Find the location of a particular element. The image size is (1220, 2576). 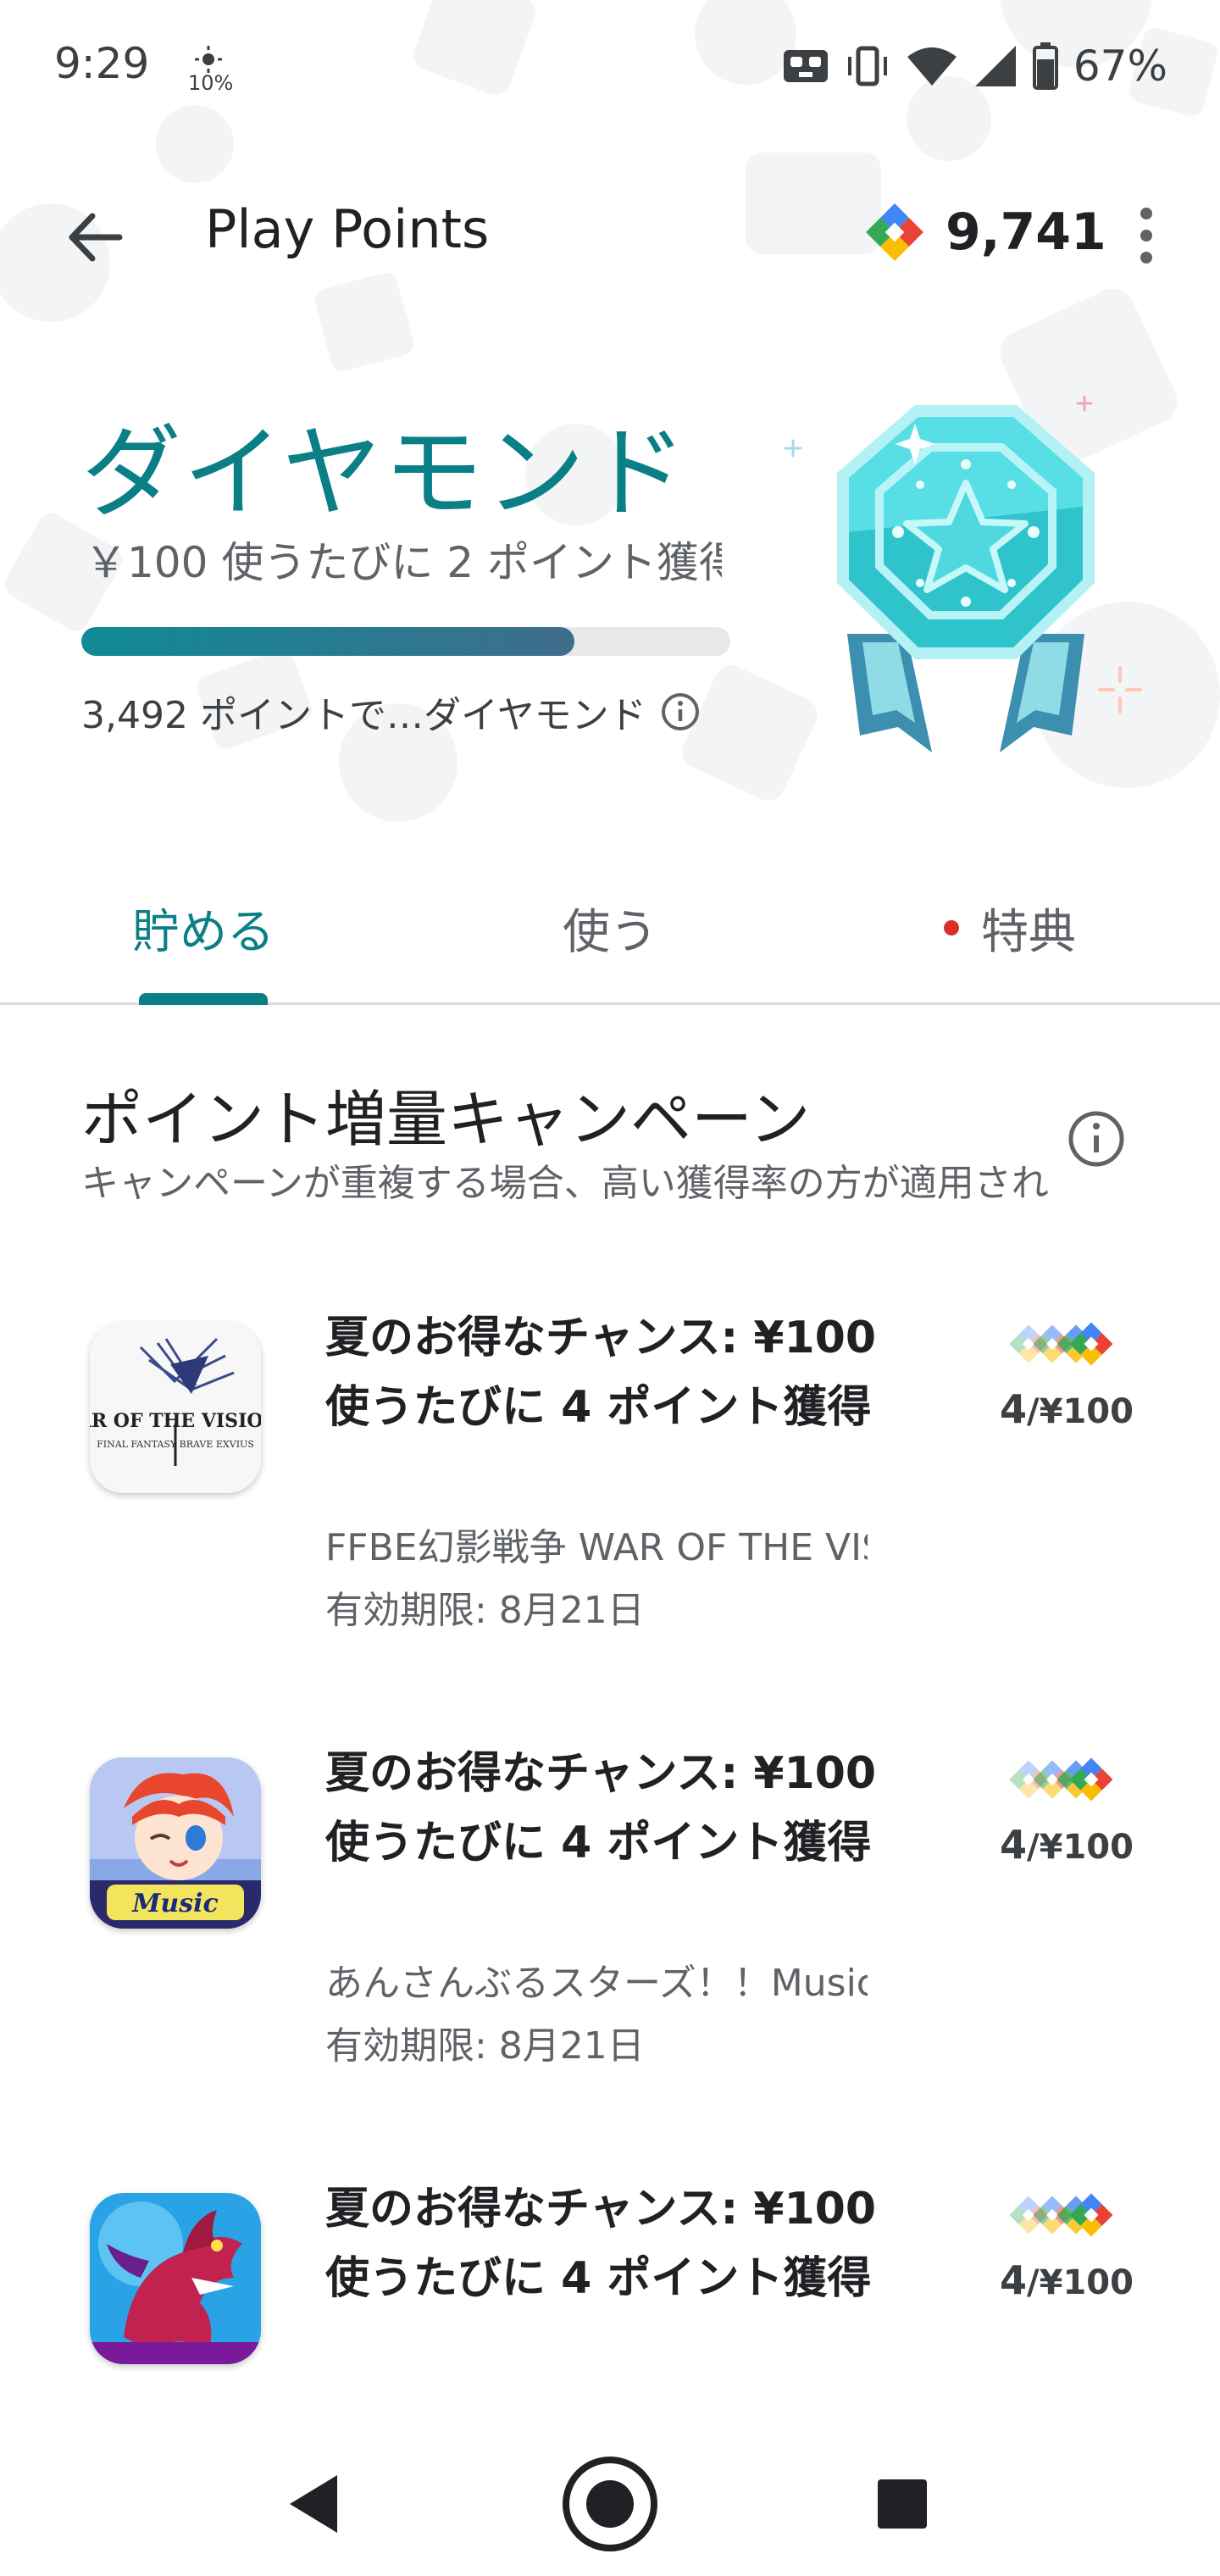

system-navigation-bar is located at coordinates (610, 2504).